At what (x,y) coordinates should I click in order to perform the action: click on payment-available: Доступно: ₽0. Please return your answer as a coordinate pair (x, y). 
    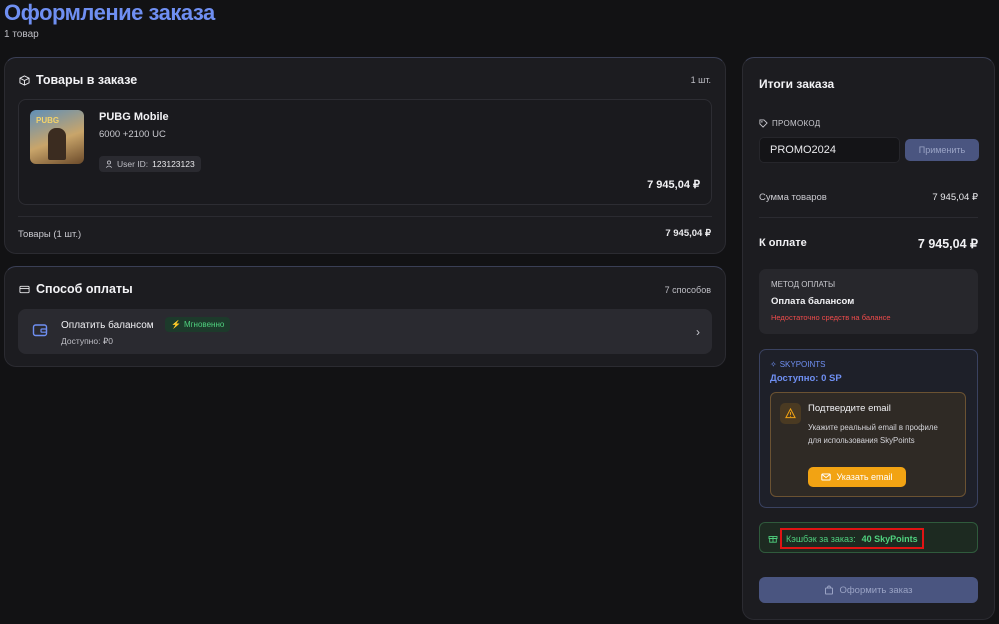
    Looking at the image, I should click on (87, 341).